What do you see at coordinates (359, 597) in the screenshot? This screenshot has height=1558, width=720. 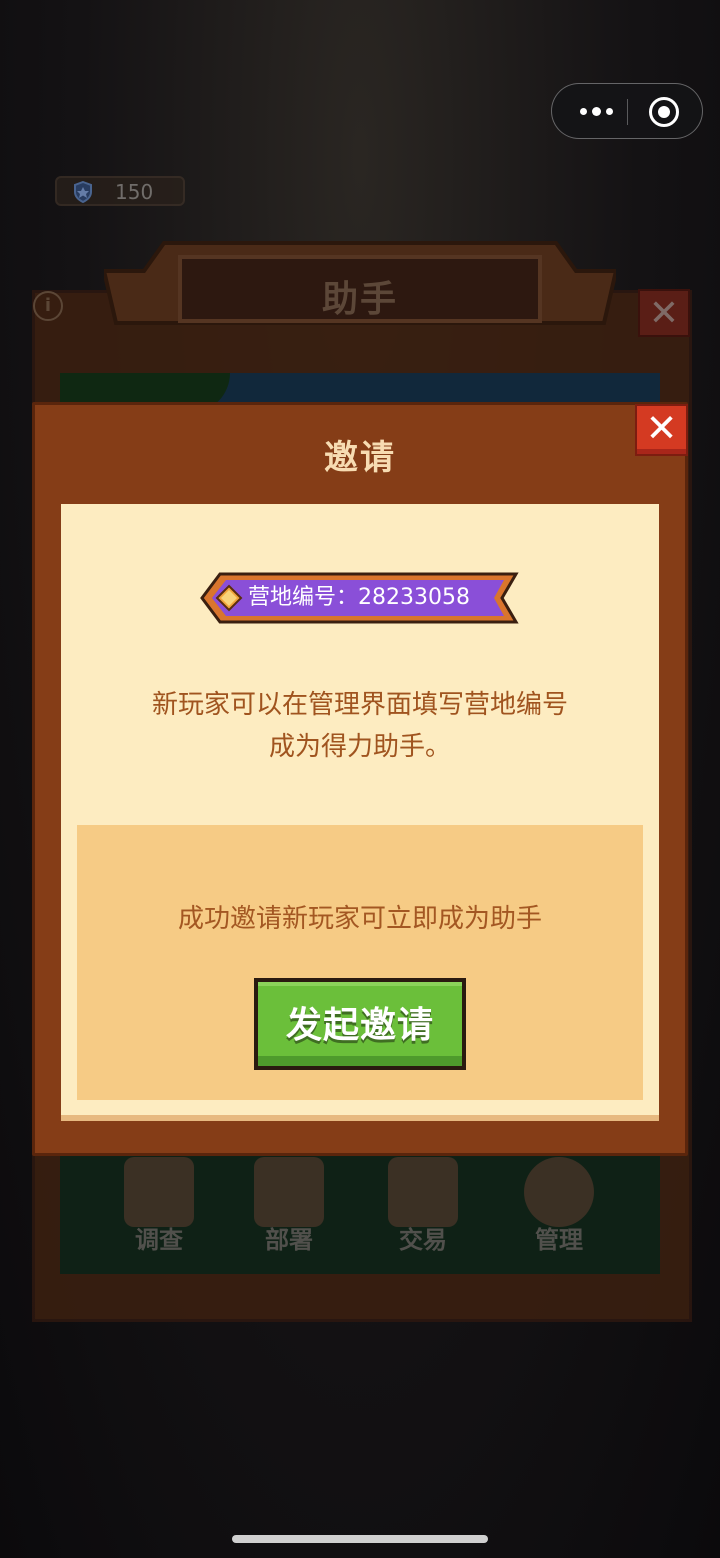 I see `camp-id-text: 营地编号：28233058` at bounding box center [359, 597].